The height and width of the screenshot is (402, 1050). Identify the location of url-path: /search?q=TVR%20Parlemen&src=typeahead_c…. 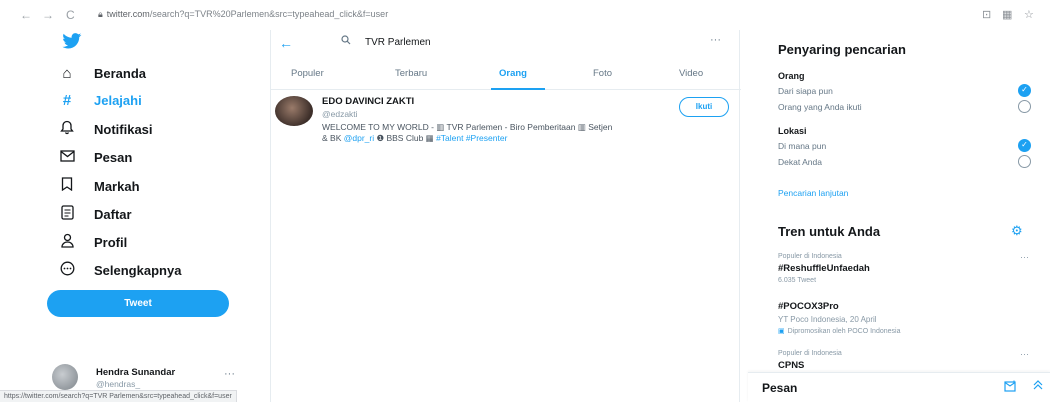
(269, 14).